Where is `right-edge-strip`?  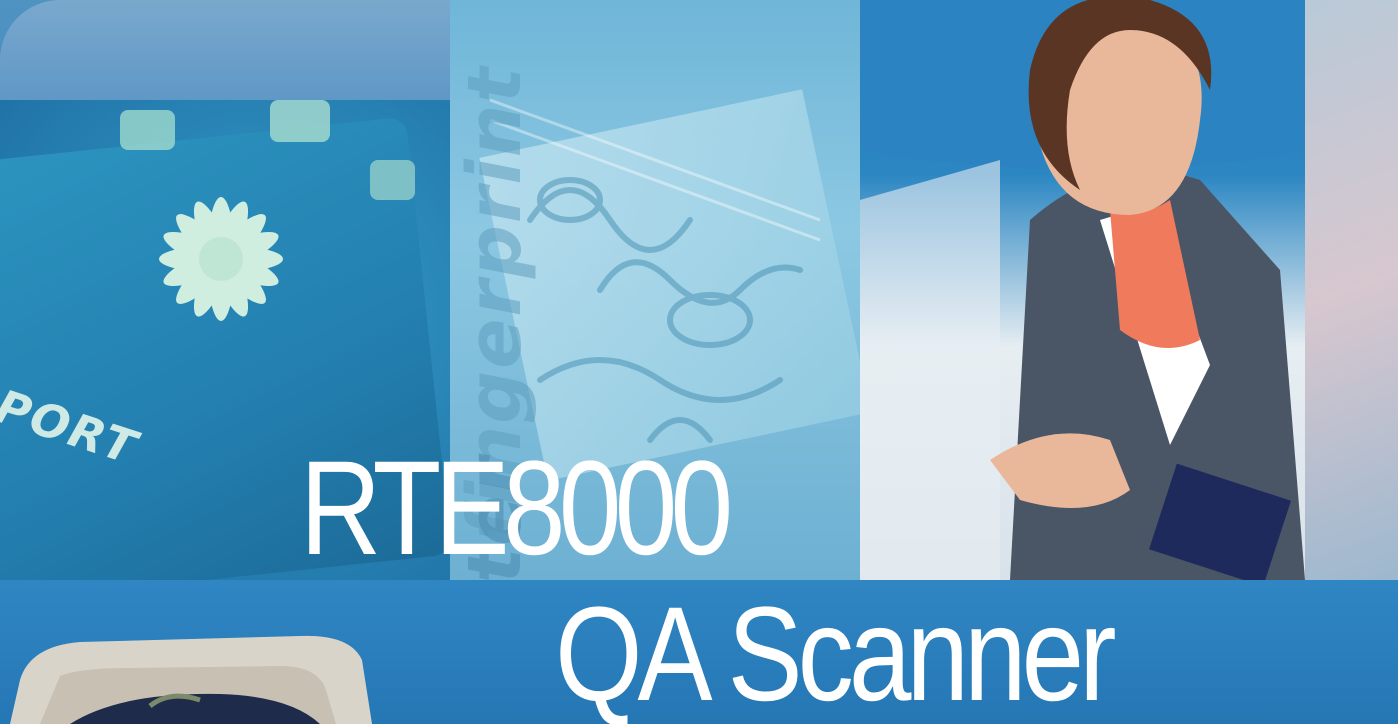
right-edge-strip is located at coordinates (1351, 290).